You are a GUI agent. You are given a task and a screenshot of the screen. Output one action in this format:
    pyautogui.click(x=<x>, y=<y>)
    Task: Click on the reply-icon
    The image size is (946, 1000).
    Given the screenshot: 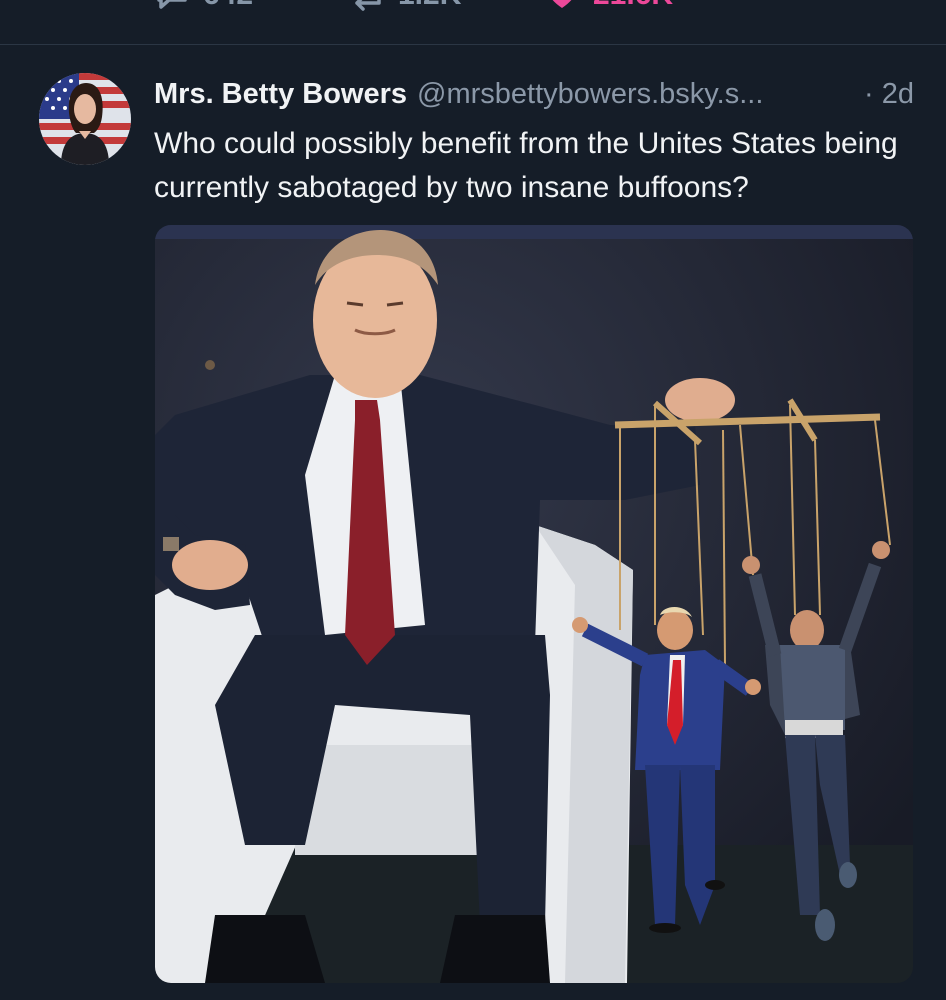 What is the action you would take?
    pyautogui.click(x=172, y=4)
    